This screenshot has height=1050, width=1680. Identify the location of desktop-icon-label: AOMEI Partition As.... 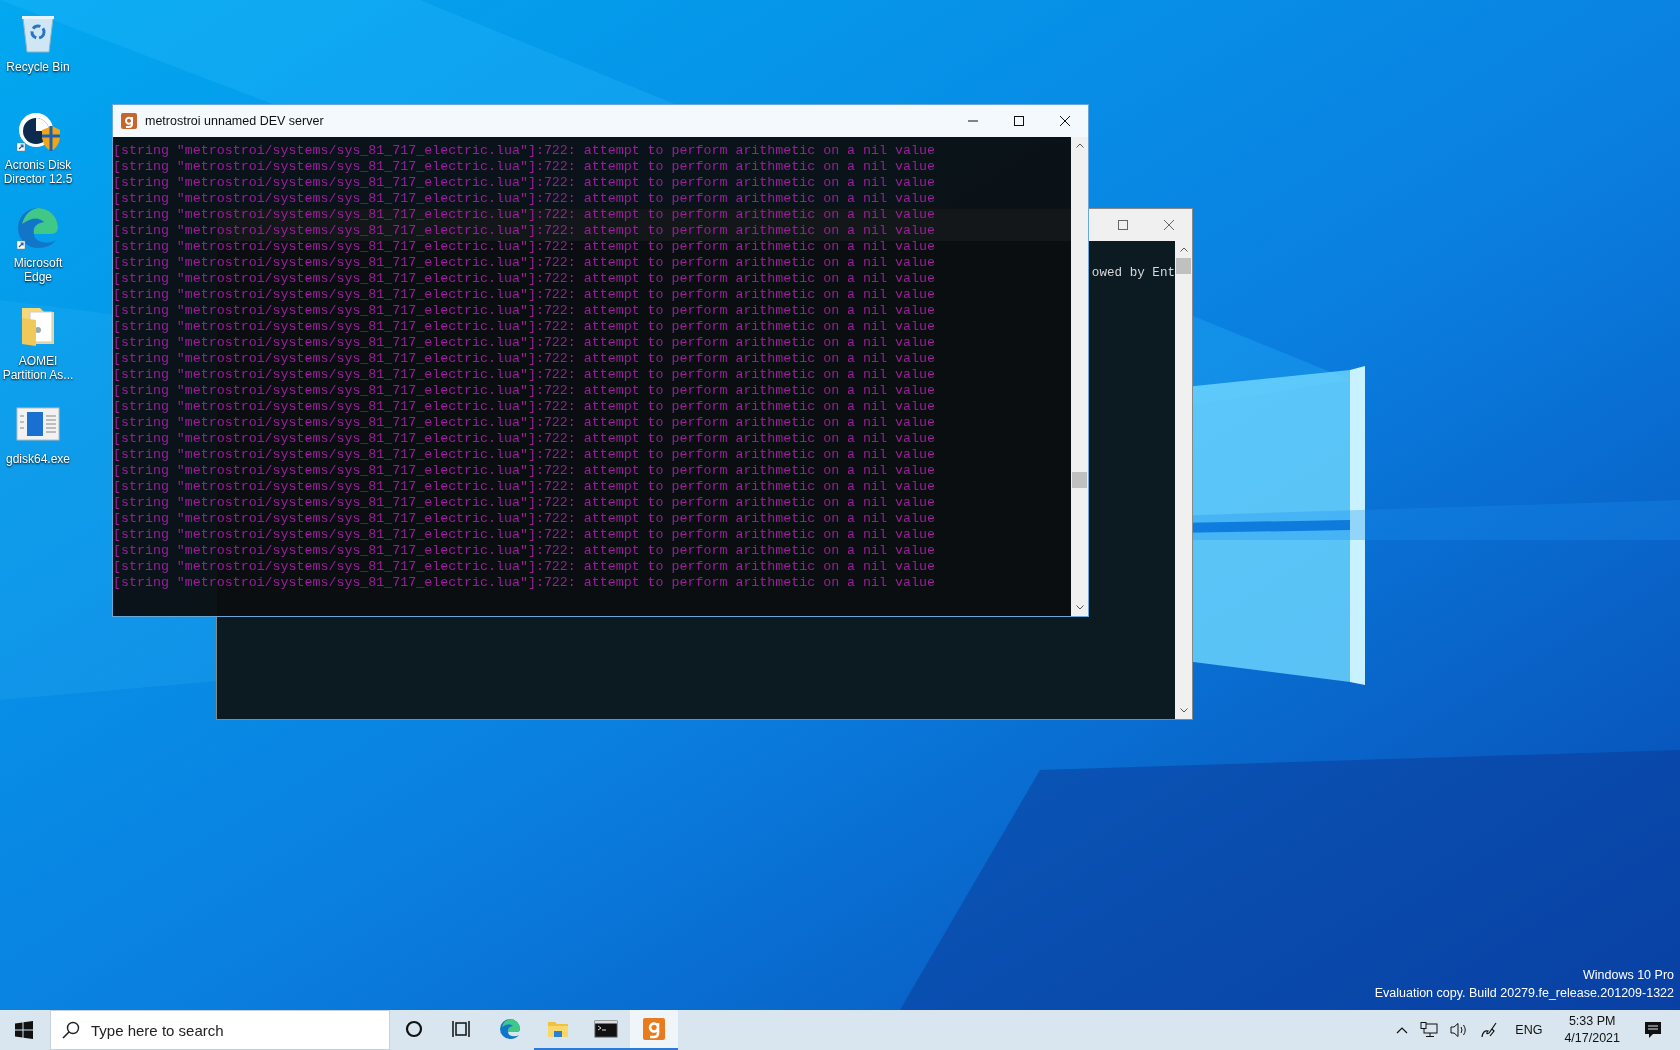
(38, 368).